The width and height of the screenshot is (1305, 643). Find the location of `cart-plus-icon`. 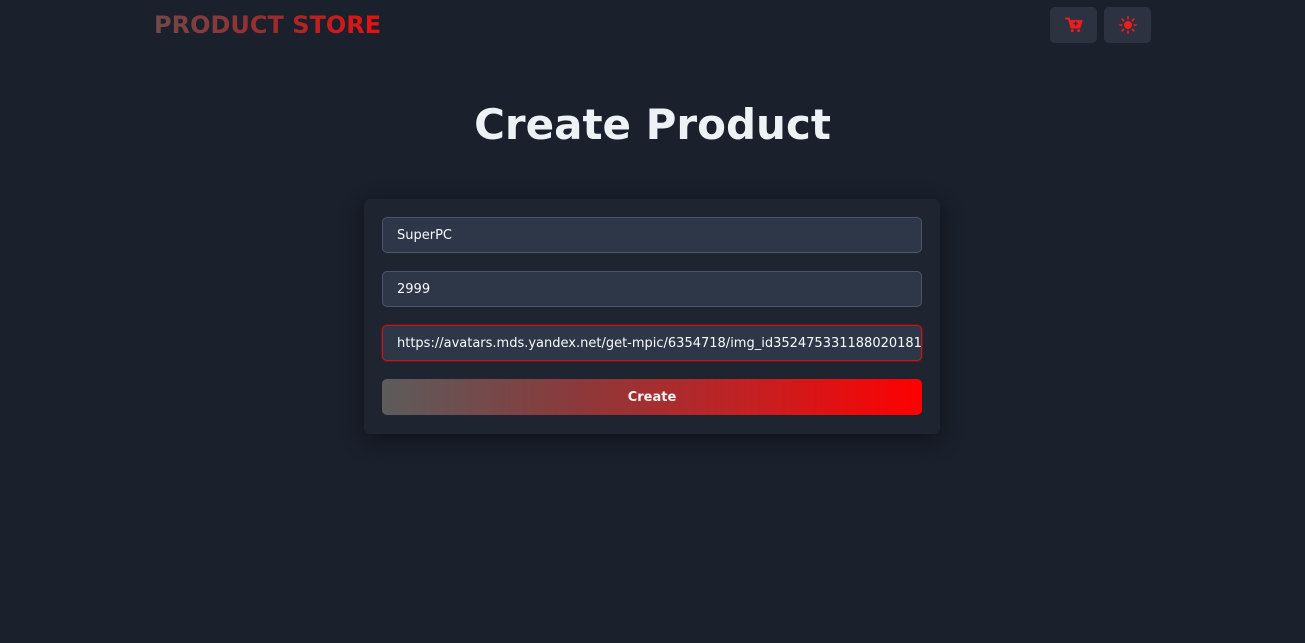

cart-plus-icon is located at coordinates (1073, 25).